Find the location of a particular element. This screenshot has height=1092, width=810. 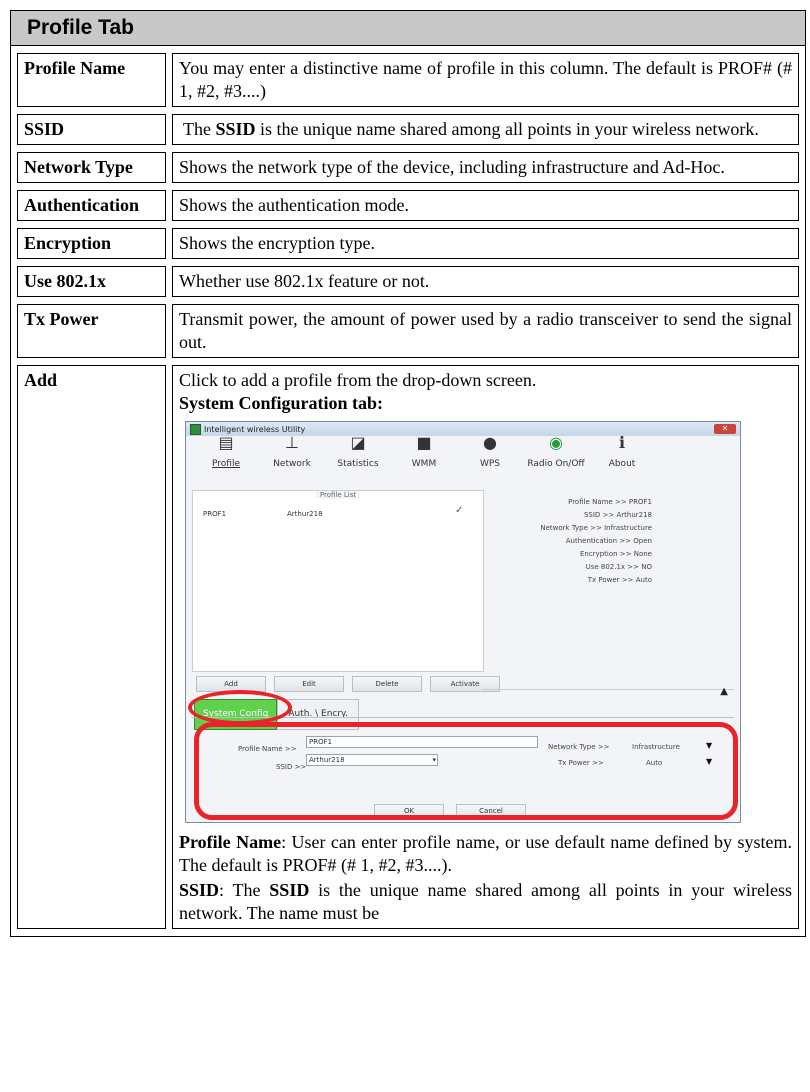

info-line: Authentication >> Open is located at coordinates (608, 541).